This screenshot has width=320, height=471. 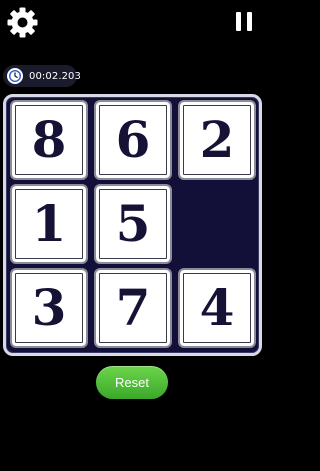 I want to click on gear-icon, so click(x=22, y=22).